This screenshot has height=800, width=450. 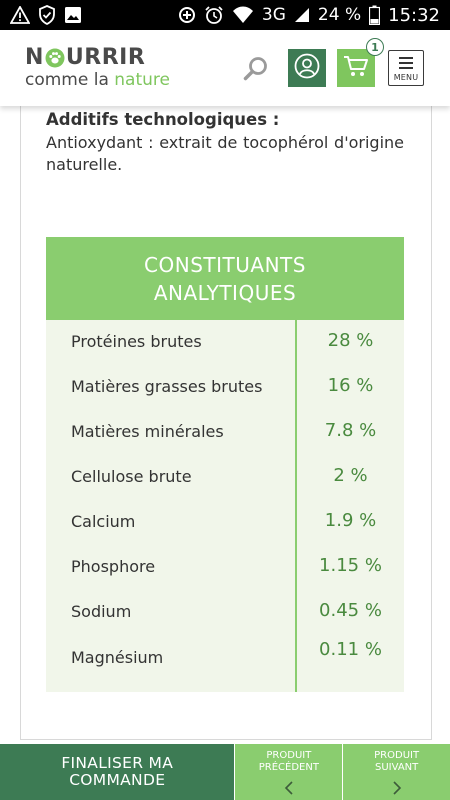 I want to click on logo-tagline: comme la nature, so click(x=97, y=80).